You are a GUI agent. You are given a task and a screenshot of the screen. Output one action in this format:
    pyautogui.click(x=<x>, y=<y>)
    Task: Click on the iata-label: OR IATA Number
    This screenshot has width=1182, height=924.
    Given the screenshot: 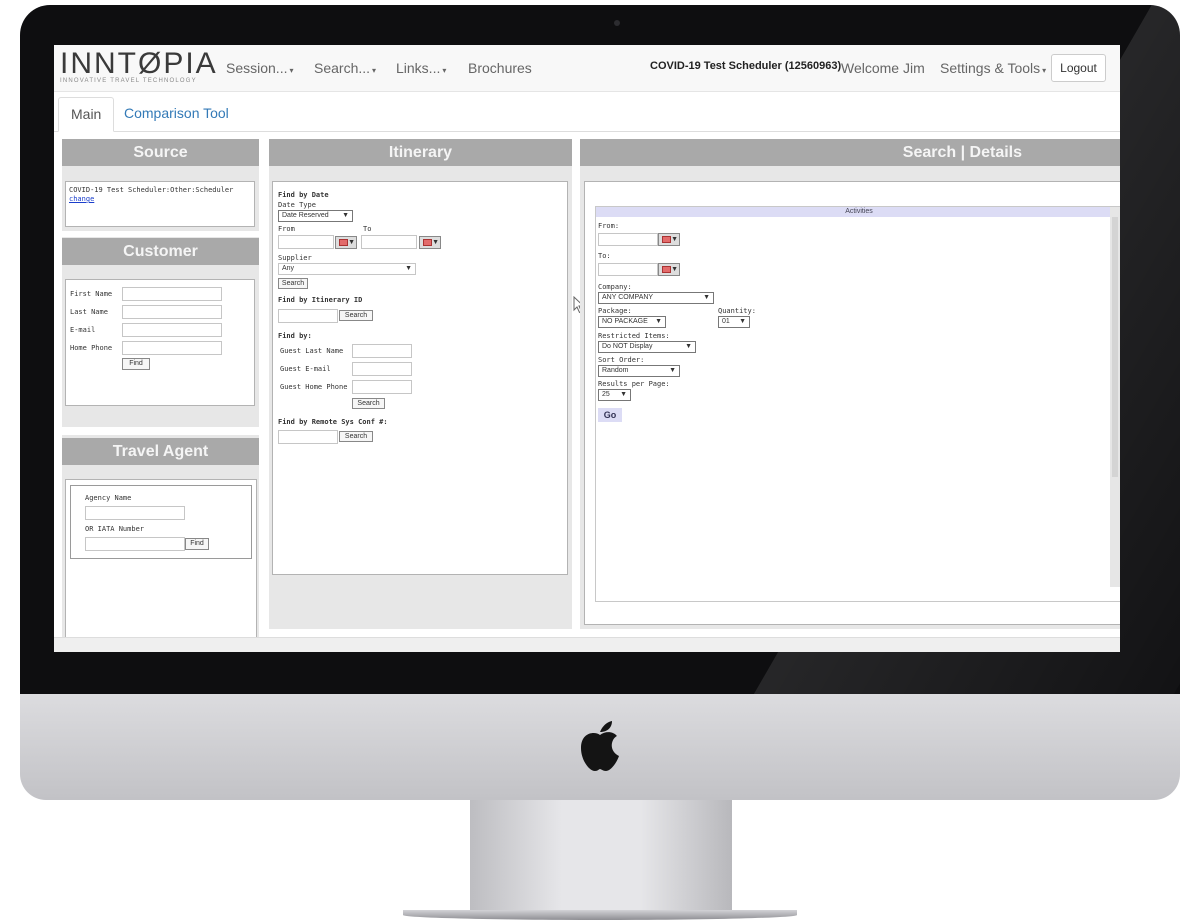 What is the action you would take?
    pyautogui.click(x=115, y=529)
    